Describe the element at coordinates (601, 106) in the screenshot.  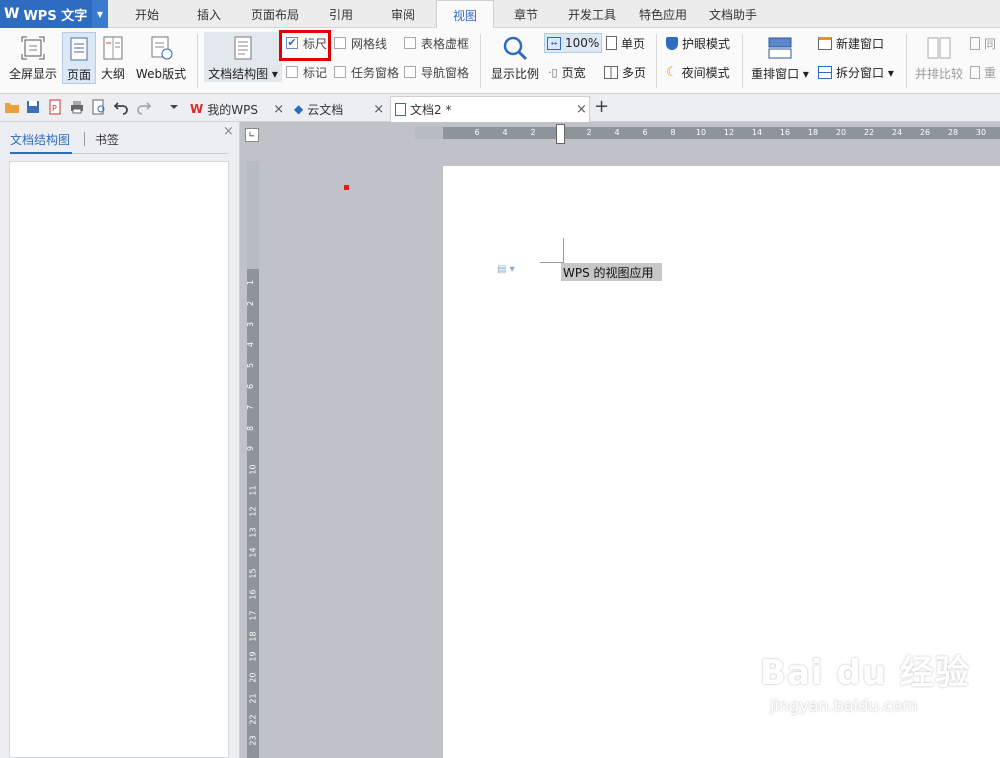
I see `new-tab-button: +` at that location.